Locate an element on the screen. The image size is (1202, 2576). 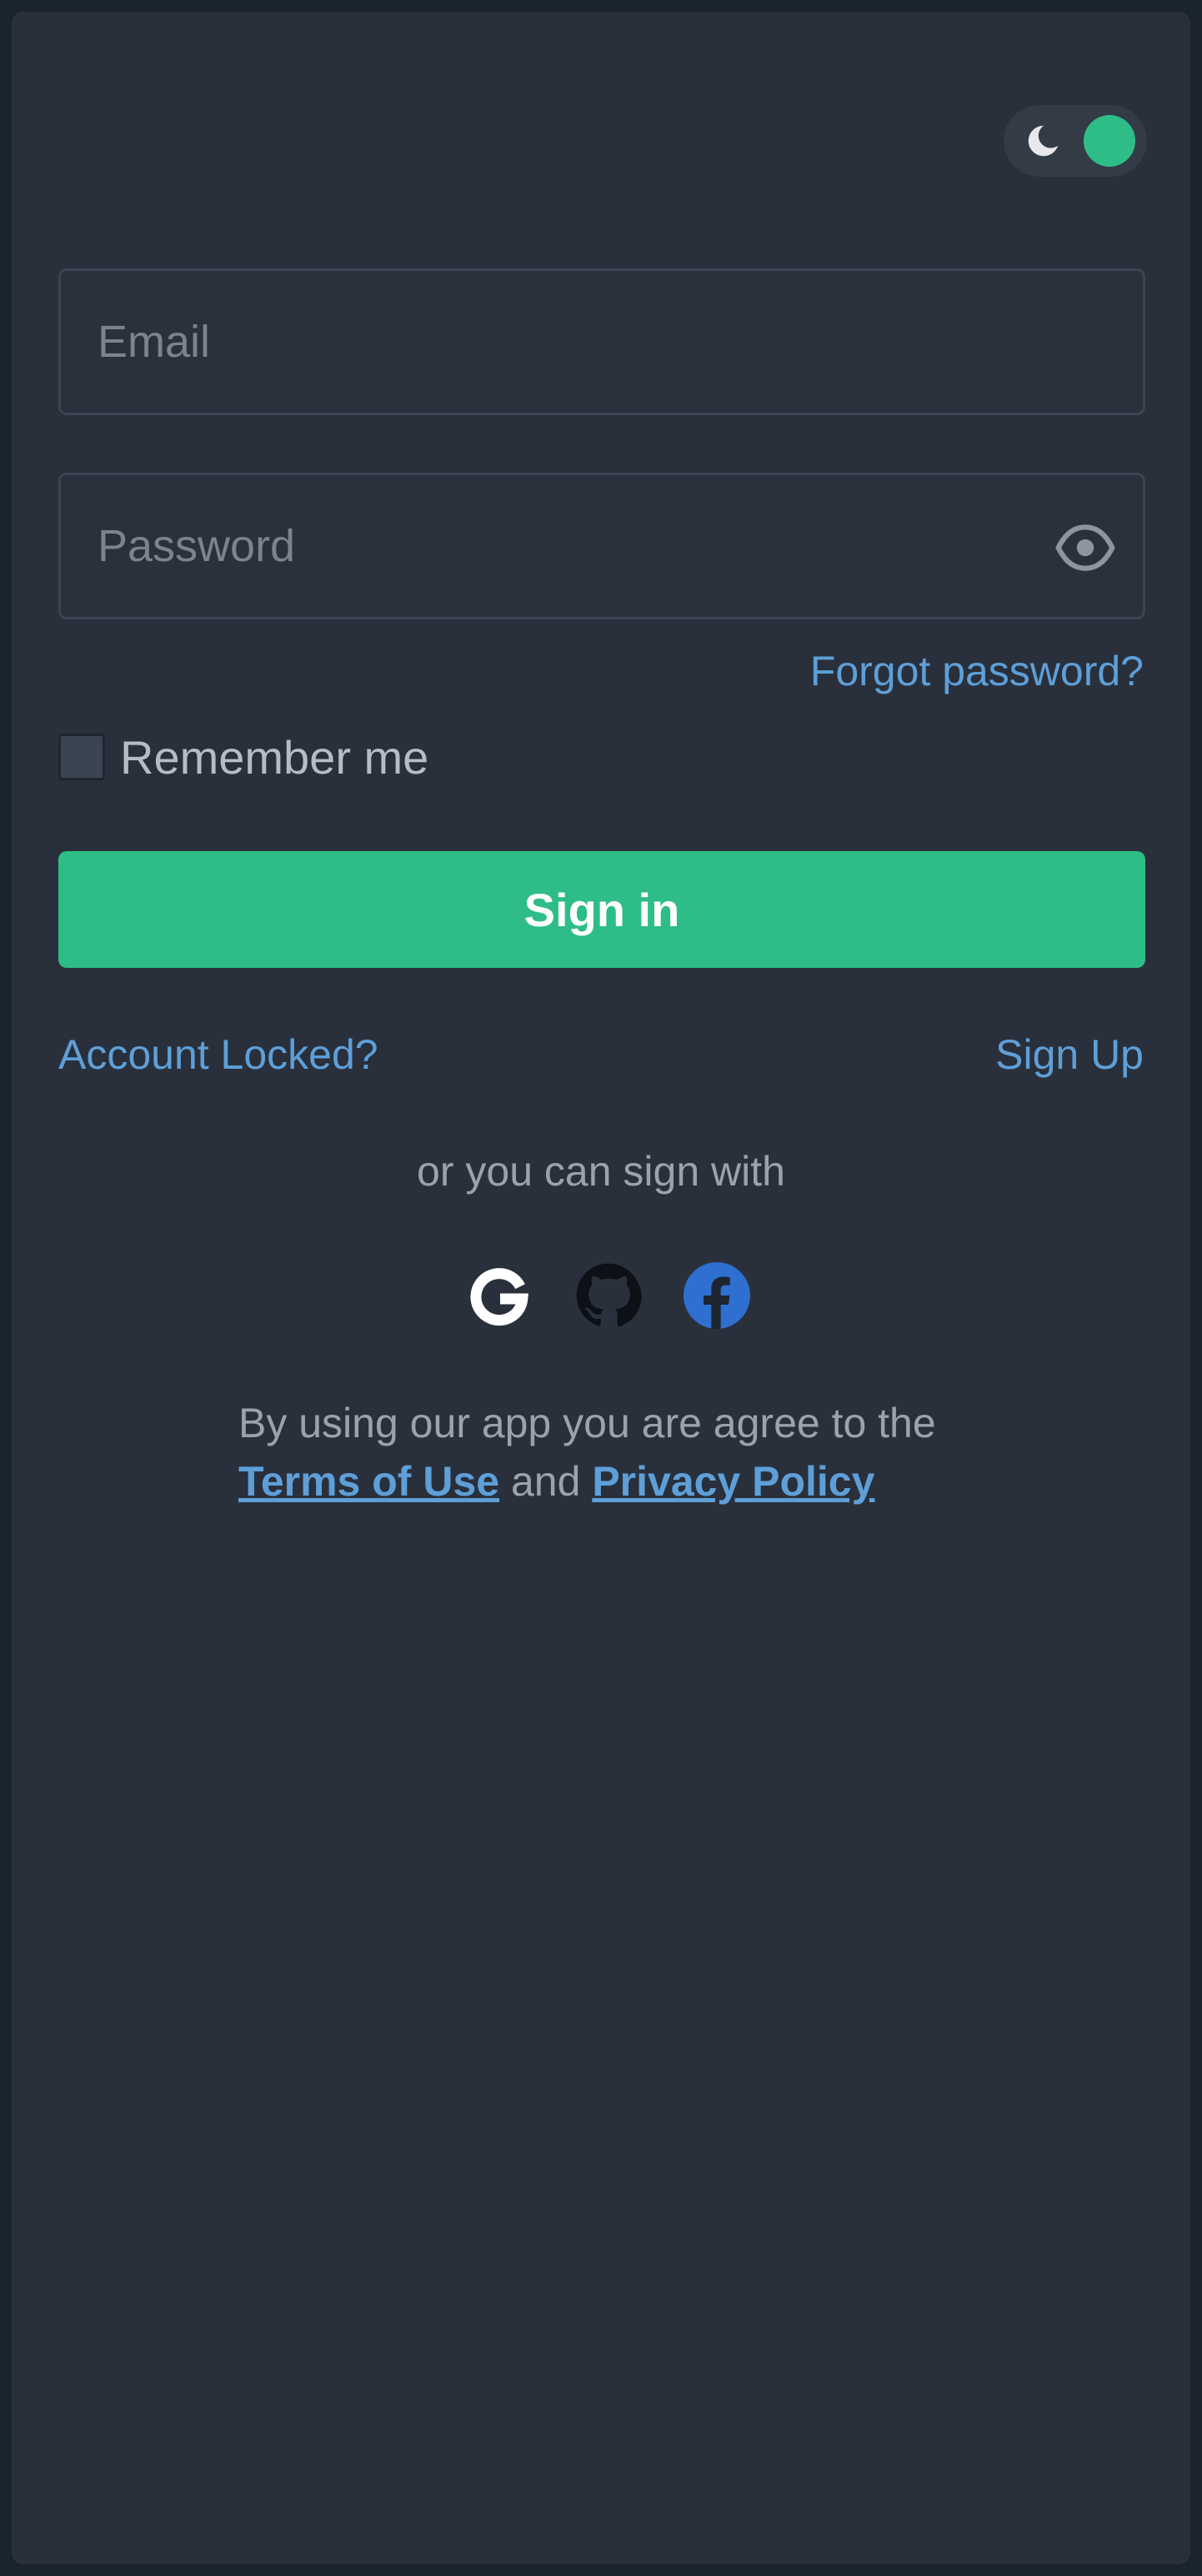
account-locked-link: Account Locked? is located at coordinates (218, 1054).